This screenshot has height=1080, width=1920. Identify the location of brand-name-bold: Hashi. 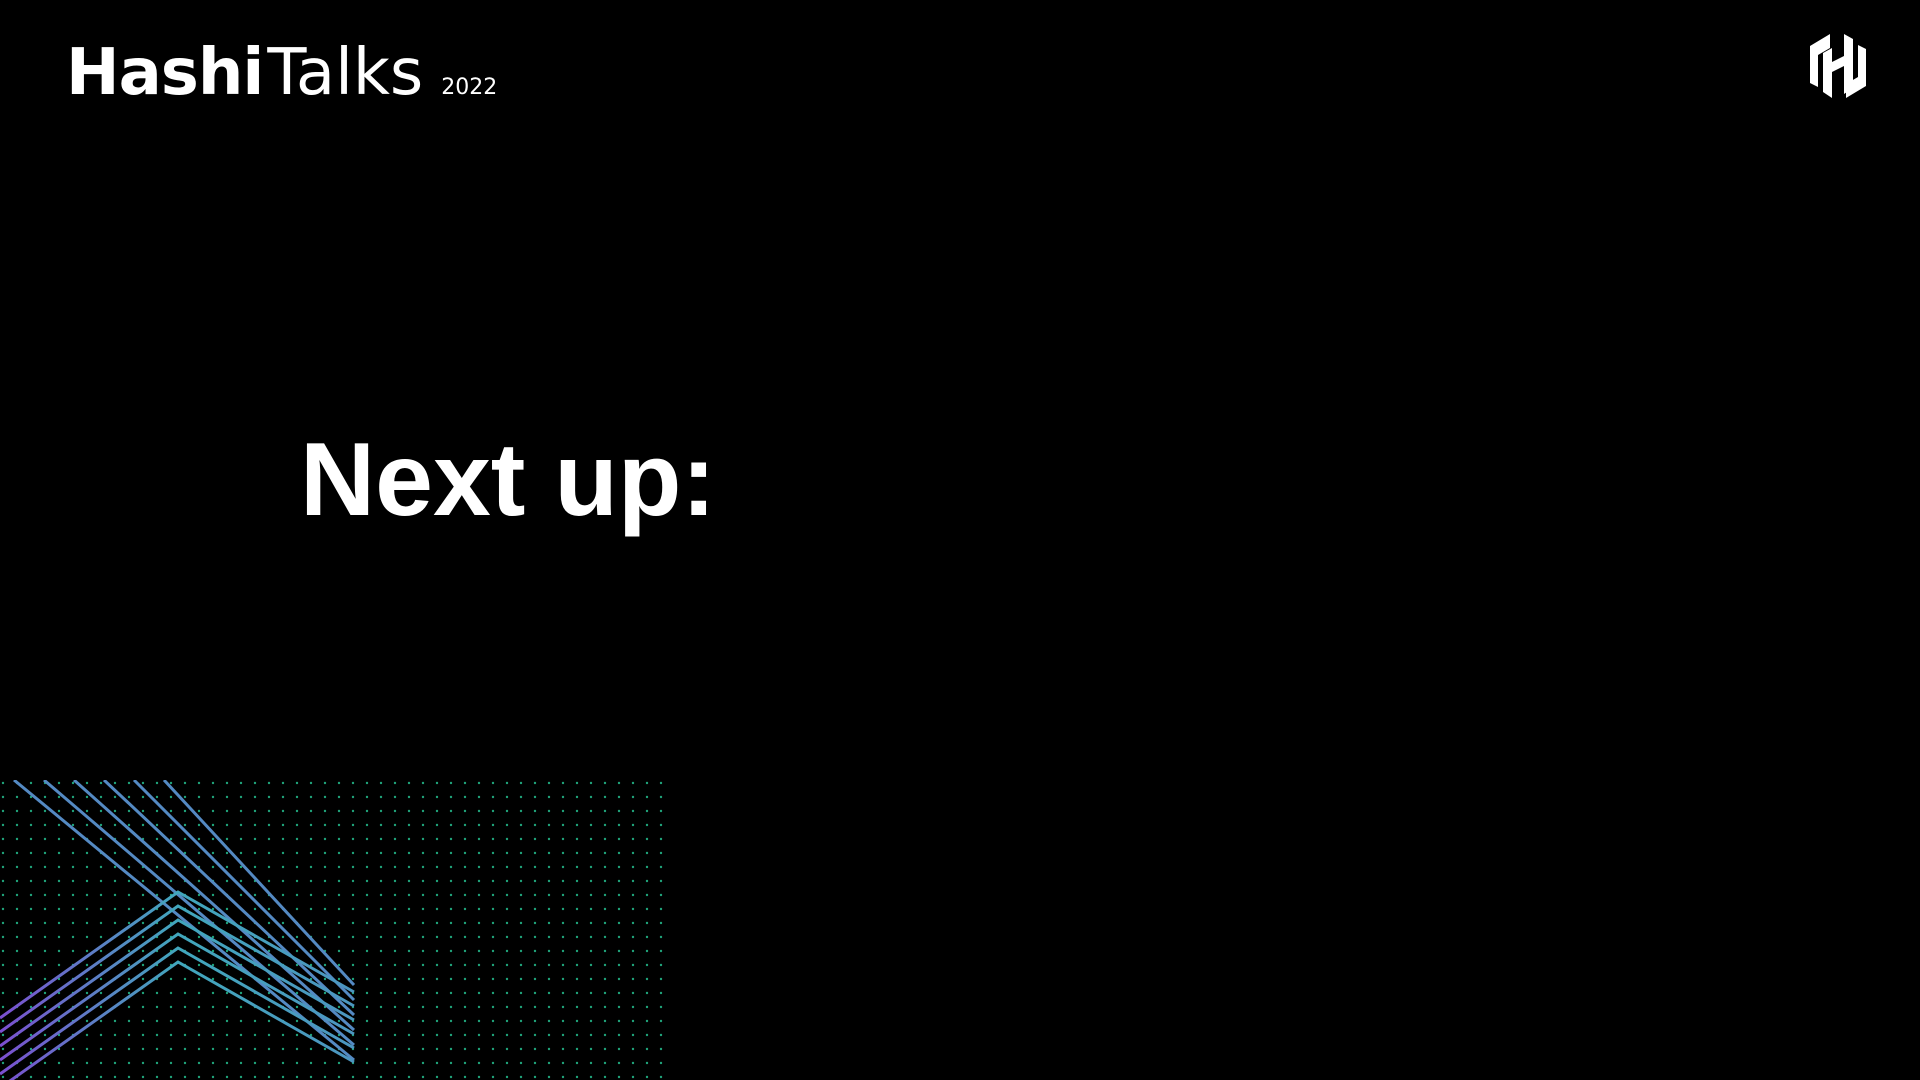
(165, 73).